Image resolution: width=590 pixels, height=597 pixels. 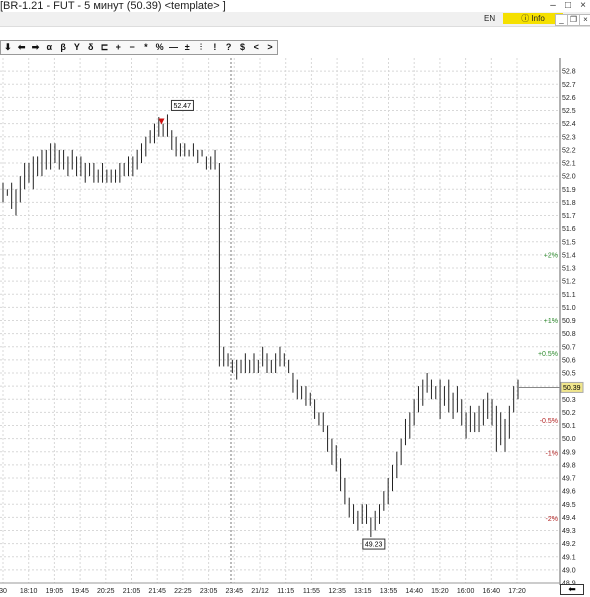 I want to click on toolbar-button-hline: —, so click(x=174, y=47).